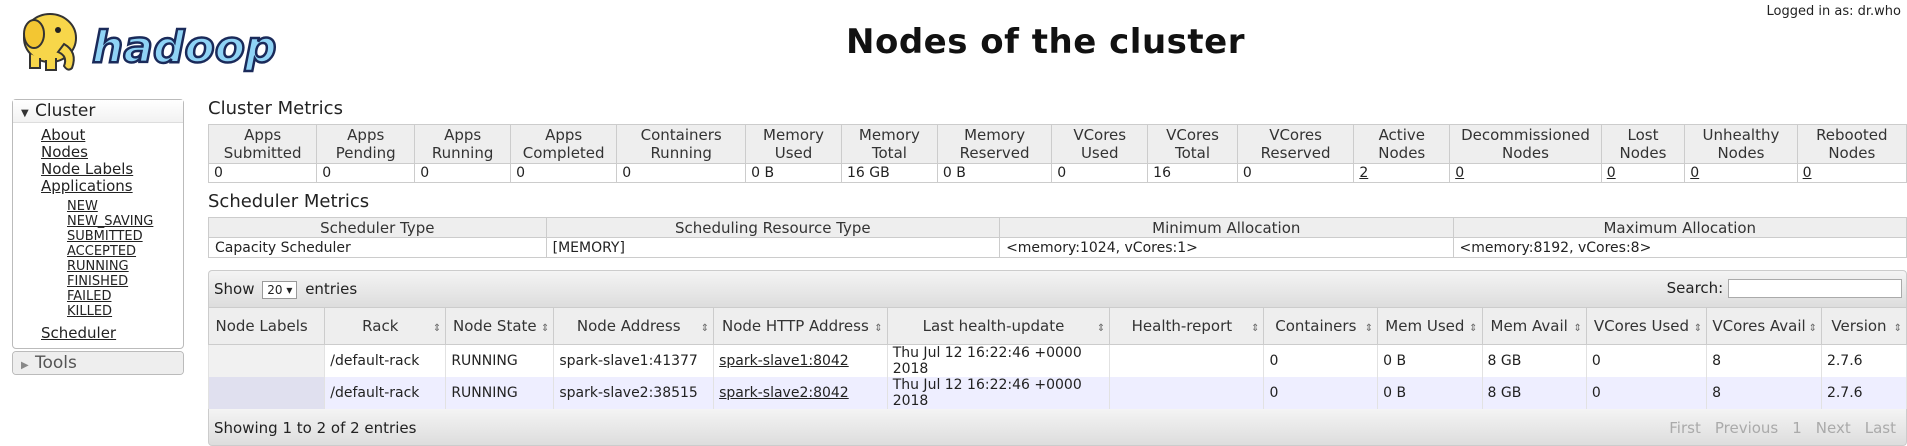 The height and width of the screenshot is (446, 1907). I want to click on column-header-label: Version, so click(1859, 326).